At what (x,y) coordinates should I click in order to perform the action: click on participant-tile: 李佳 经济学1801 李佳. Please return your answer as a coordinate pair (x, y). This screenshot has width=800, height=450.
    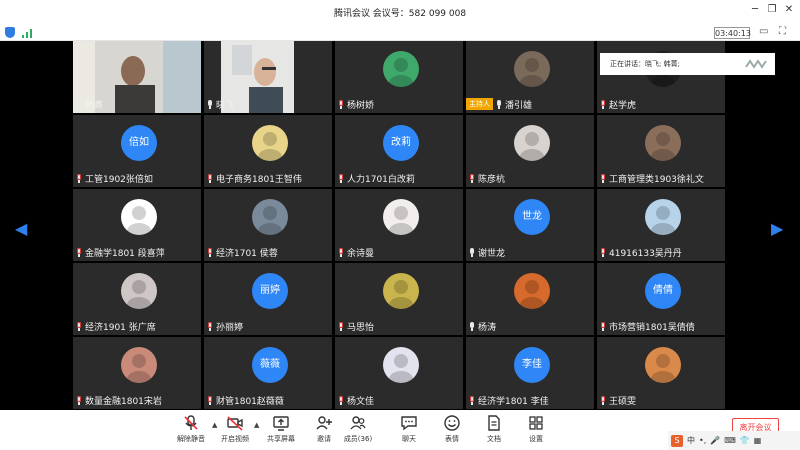
    Looking at the image, I should click on (530, 373).